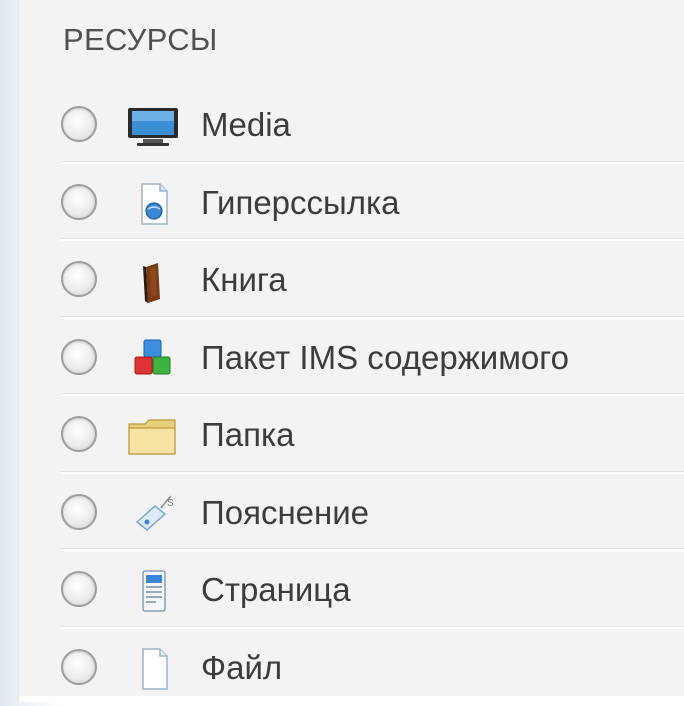 This screenshot has height=706, width=684. Describe the element at coordinates (153, 126) in the screenshot. I see `monitor-icon` at that location.